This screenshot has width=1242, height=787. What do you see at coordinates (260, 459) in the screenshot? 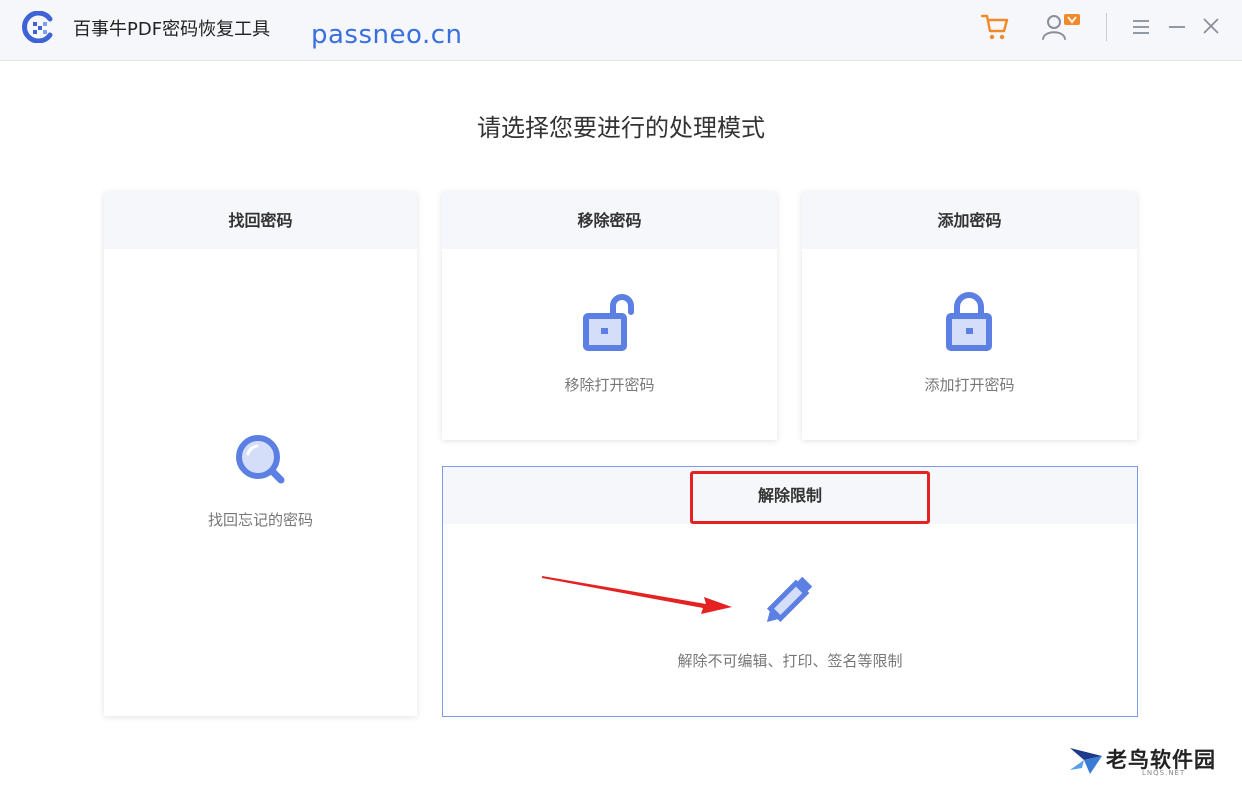
I see `magnifier-icon` at bounding box center [260, 459].